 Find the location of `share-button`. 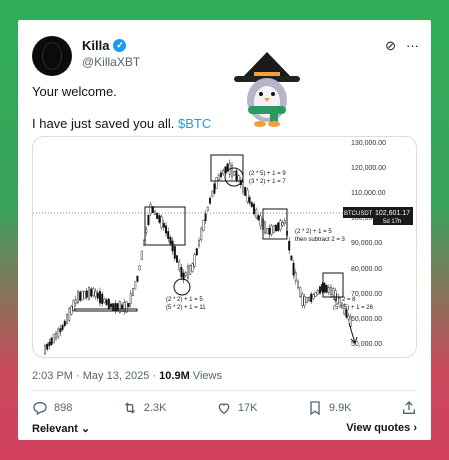

share-button is located at coordinates (409, 408).